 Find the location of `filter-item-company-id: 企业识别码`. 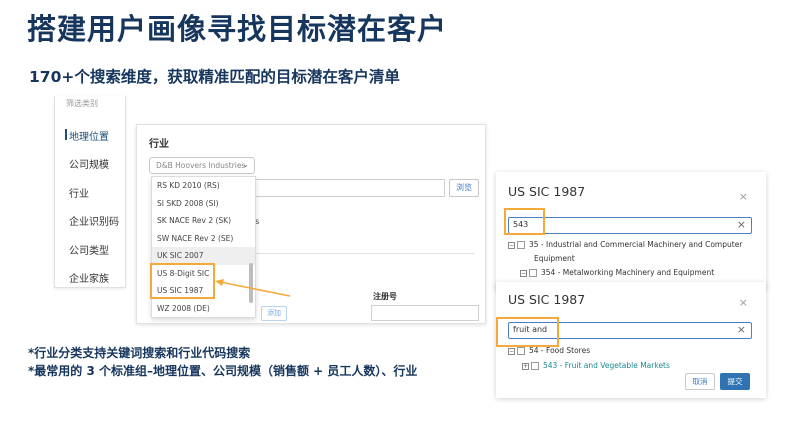

filter-item-company-id: 企业识别码 is located at coordinates (94, 220).